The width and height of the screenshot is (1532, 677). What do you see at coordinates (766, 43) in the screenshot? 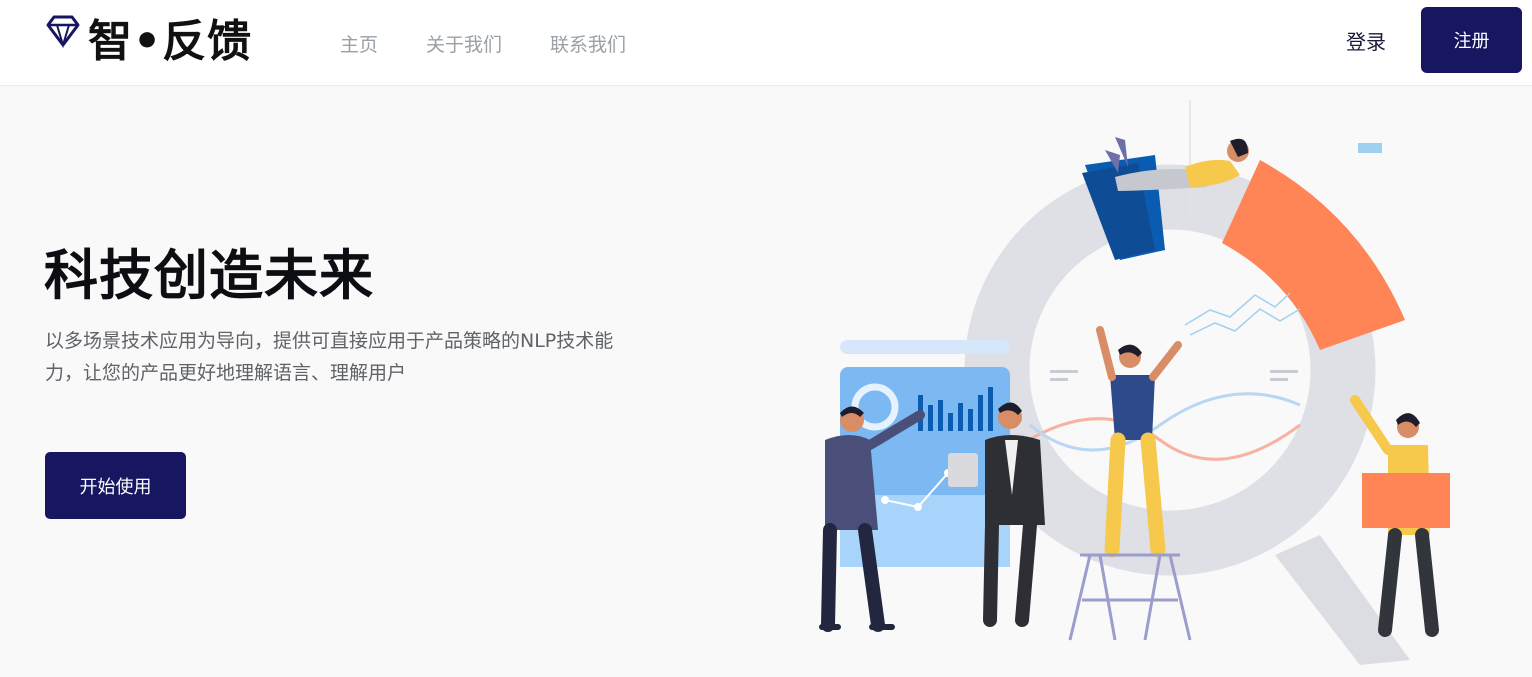
I see `top-navbar: 智•反馈 主页 关于我们 联系我们 登录 注册` at bounding box center [766, 43].